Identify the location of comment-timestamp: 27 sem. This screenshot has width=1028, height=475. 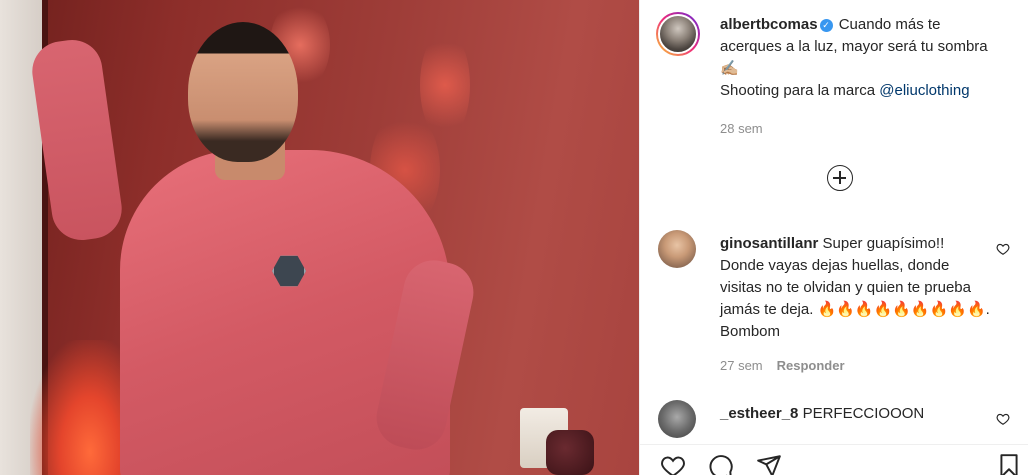
(741, 365).